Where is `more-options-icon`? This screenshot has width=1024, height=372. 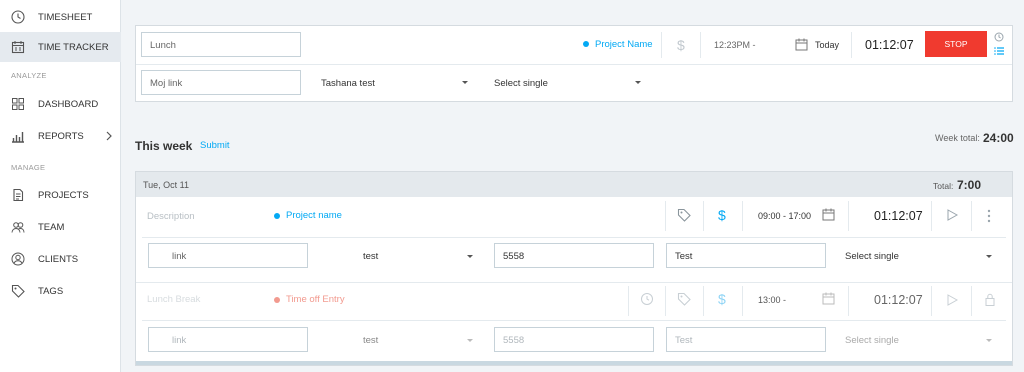 more-options-icon is located at coordinates (989, 216).